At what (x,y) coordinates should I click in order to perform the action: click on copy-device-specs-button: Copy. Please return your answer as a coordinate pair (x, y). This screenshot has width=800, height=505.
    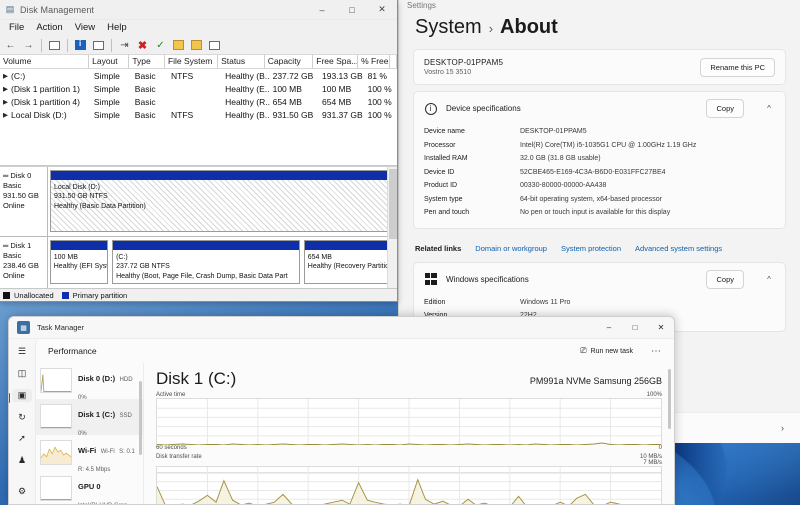
    Looking at the image, I should click on (725, 108).